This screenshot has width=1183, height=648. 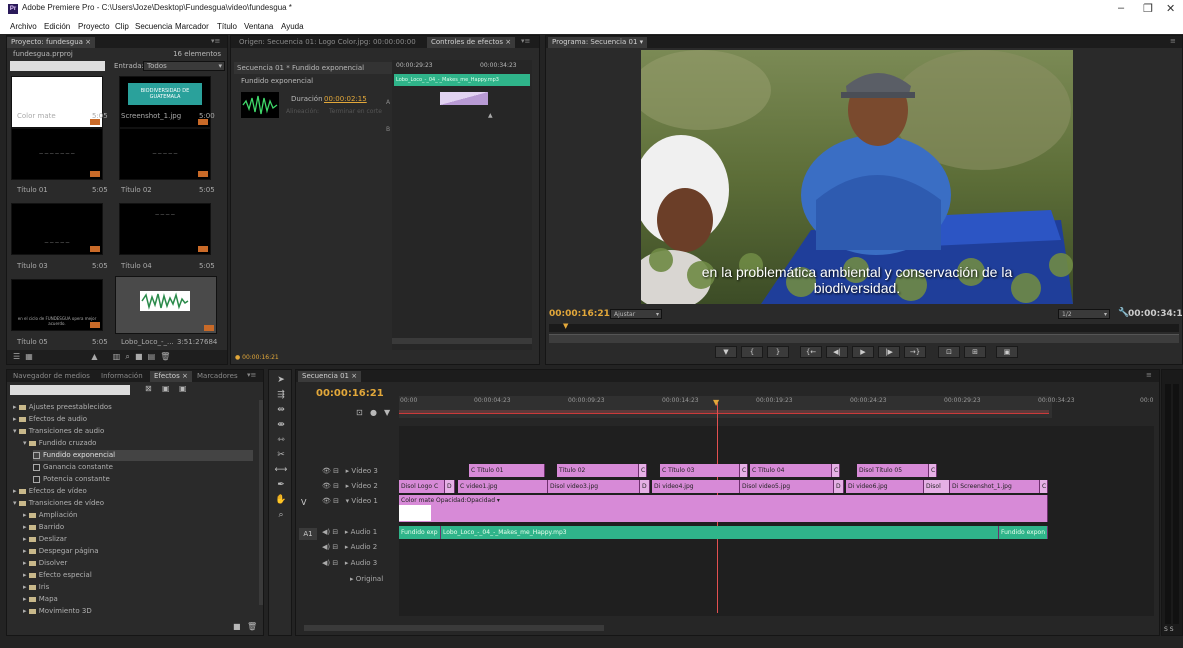 I want to click on clip-video4: Di video4.jpg, so click(x=696, y=486).